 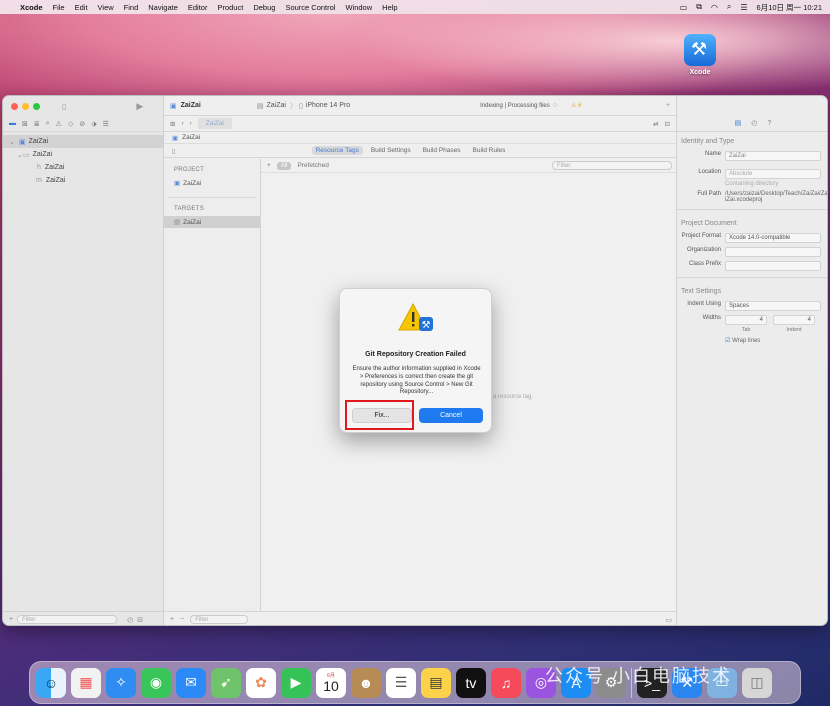 I want to click on add-tab-icon: +, so click(x=668, y=105).